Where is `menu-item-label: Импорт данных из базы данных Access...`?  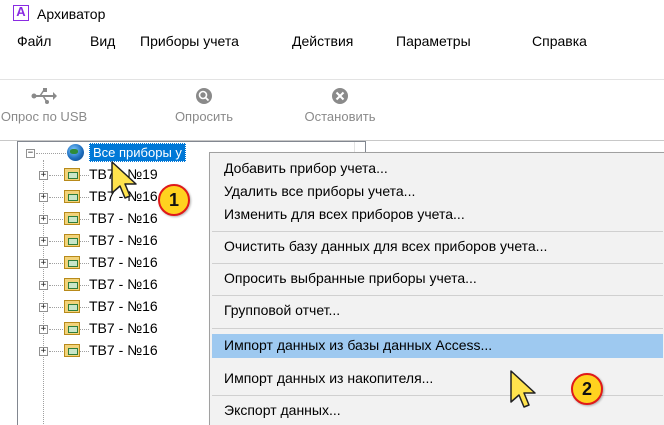
menu-item-label: Импорт данных из базы данных Access... is located at coordinates (358, 345).